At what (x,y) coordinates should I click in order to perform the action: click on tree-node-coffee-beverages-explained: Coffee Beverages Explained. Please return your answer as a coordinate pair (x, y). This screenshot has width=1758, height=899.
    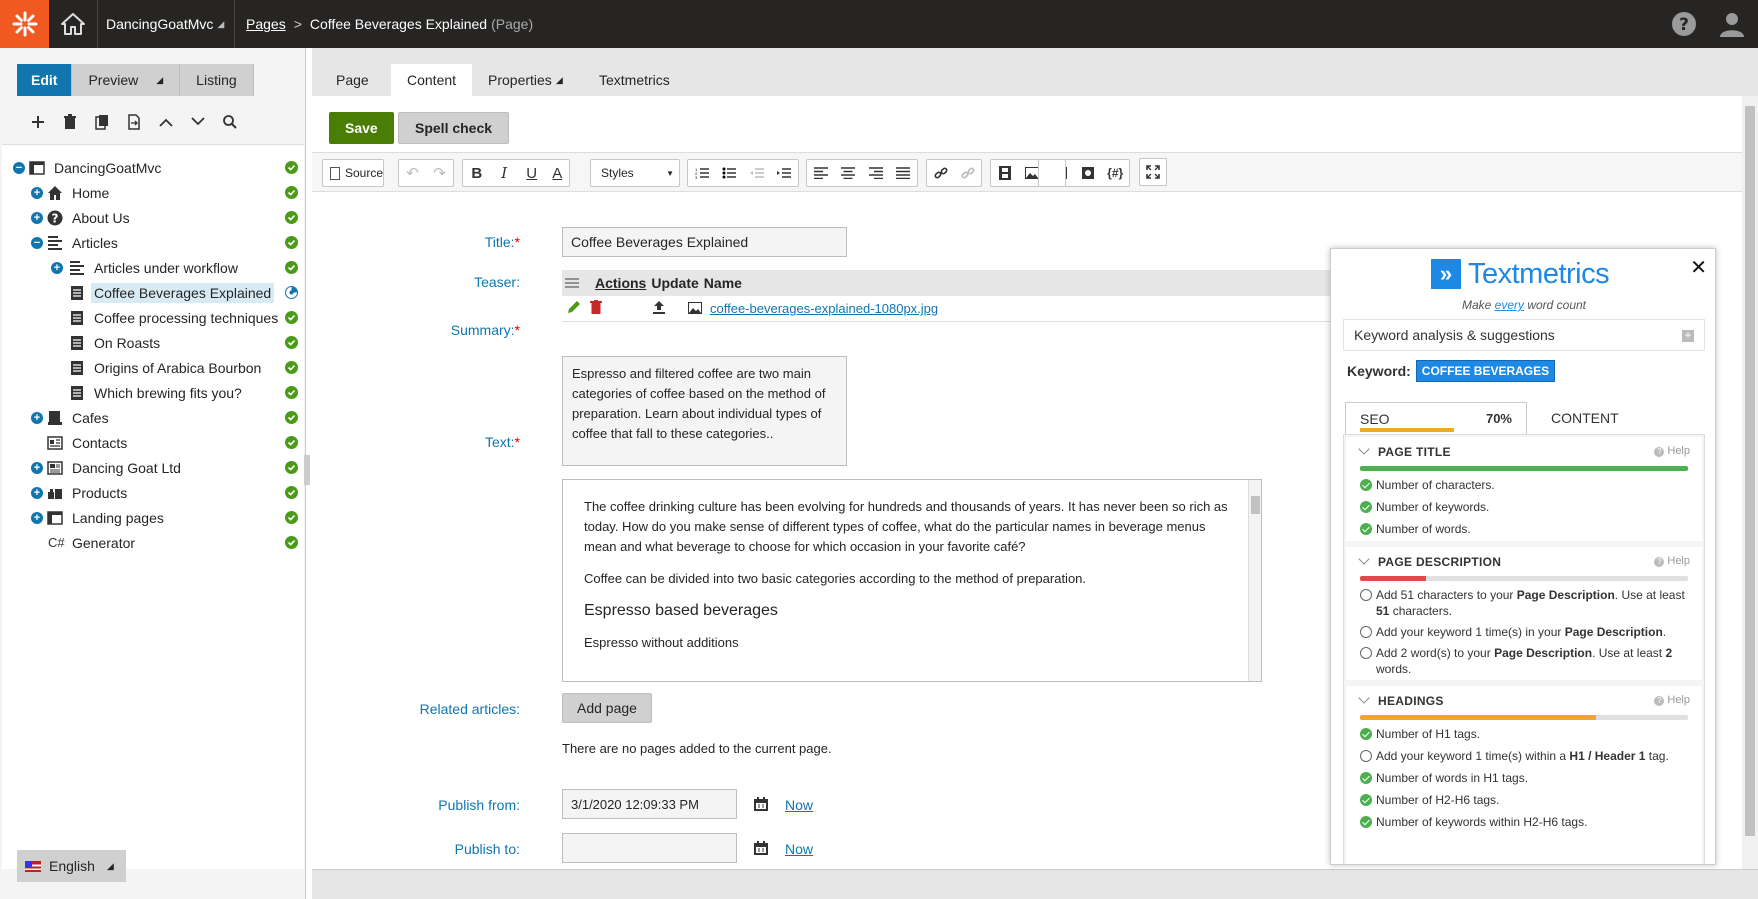
    Looking at the image, I should click on (153, 292).